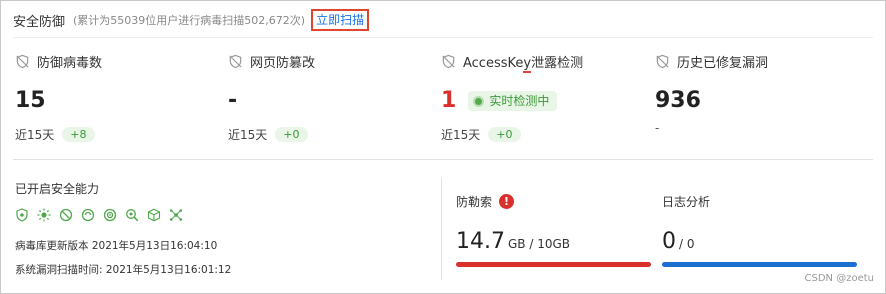 The image size is (886, 294). What do you see at coordinates (57, 189) in the screenshot?
I see `capabilities-title: 已开启安全能力` at bounding box center [57, 189].